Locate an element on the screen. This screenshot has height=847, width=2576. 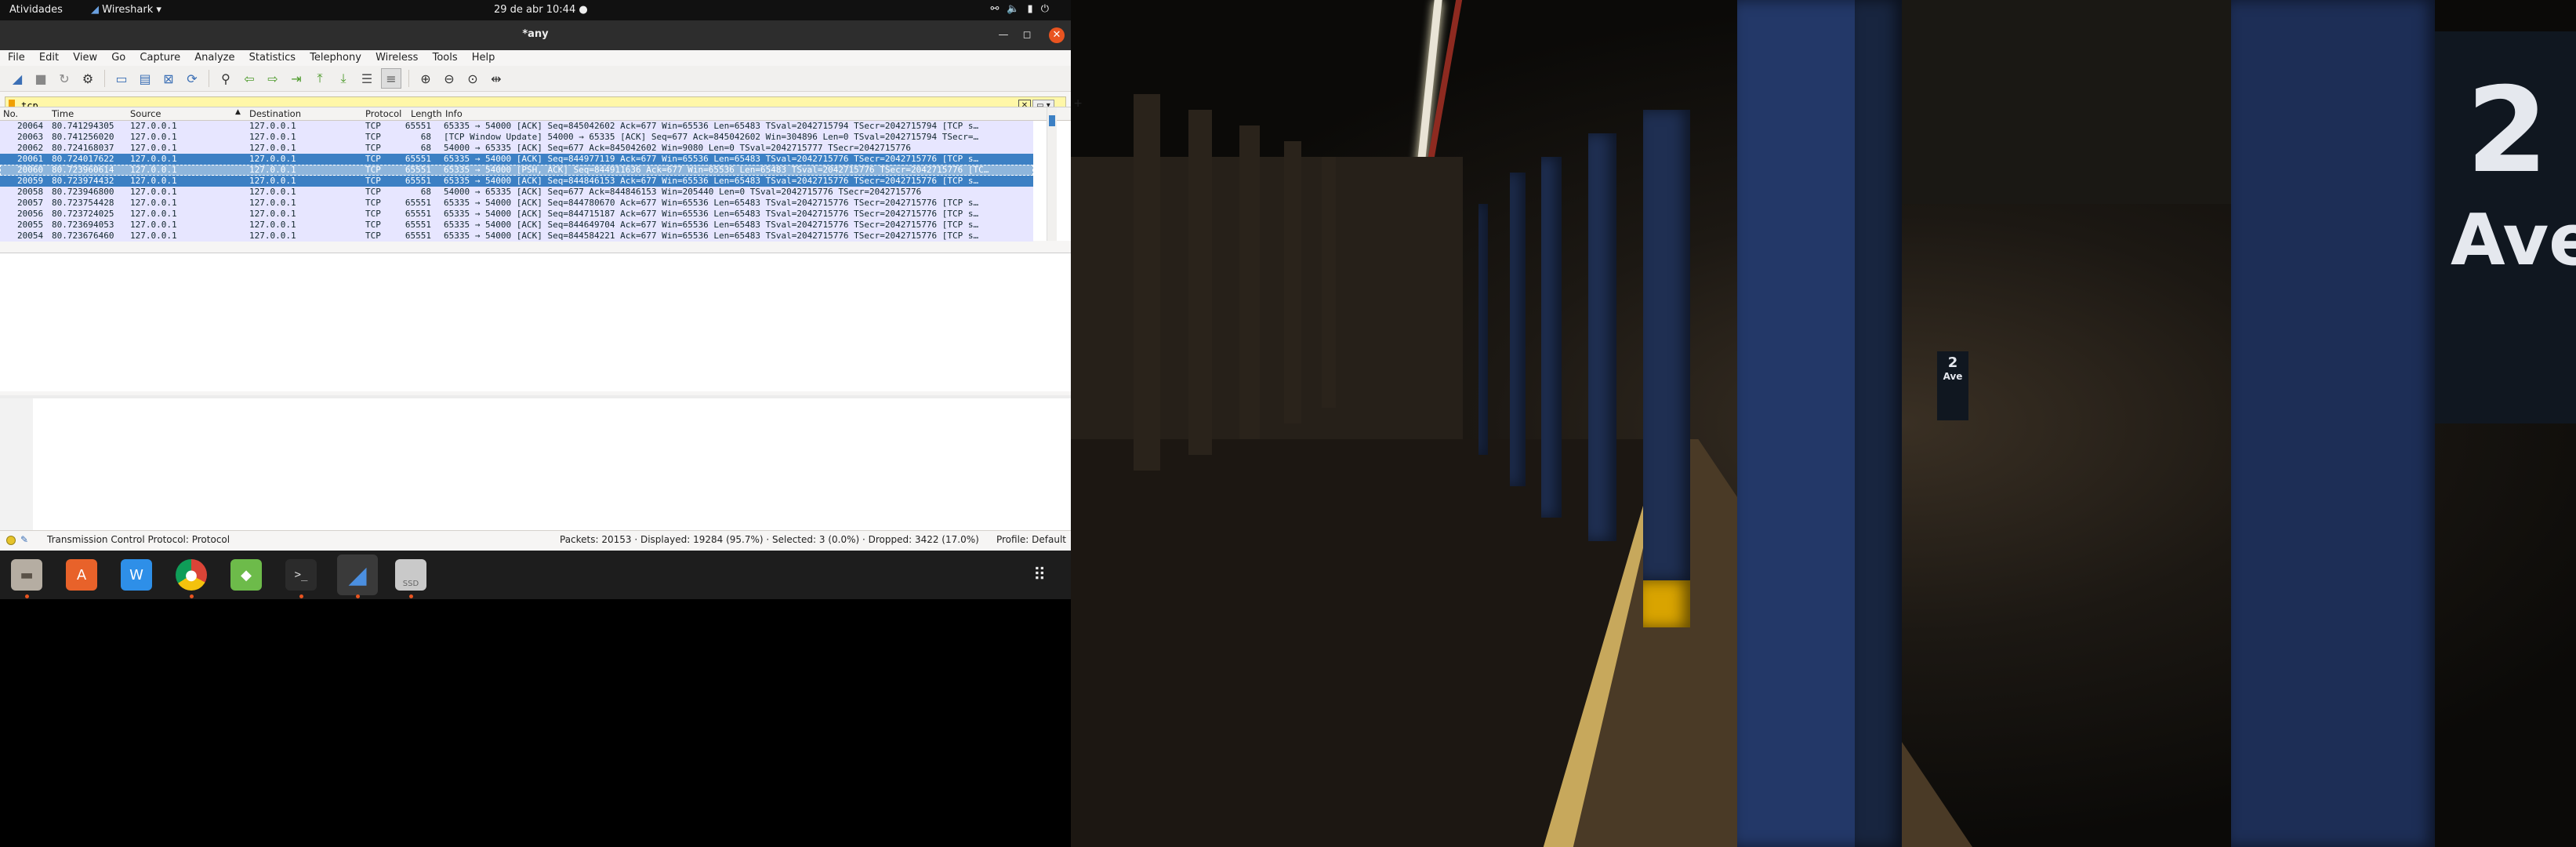
col-destination: Destination is located at coordinates (275, 113).